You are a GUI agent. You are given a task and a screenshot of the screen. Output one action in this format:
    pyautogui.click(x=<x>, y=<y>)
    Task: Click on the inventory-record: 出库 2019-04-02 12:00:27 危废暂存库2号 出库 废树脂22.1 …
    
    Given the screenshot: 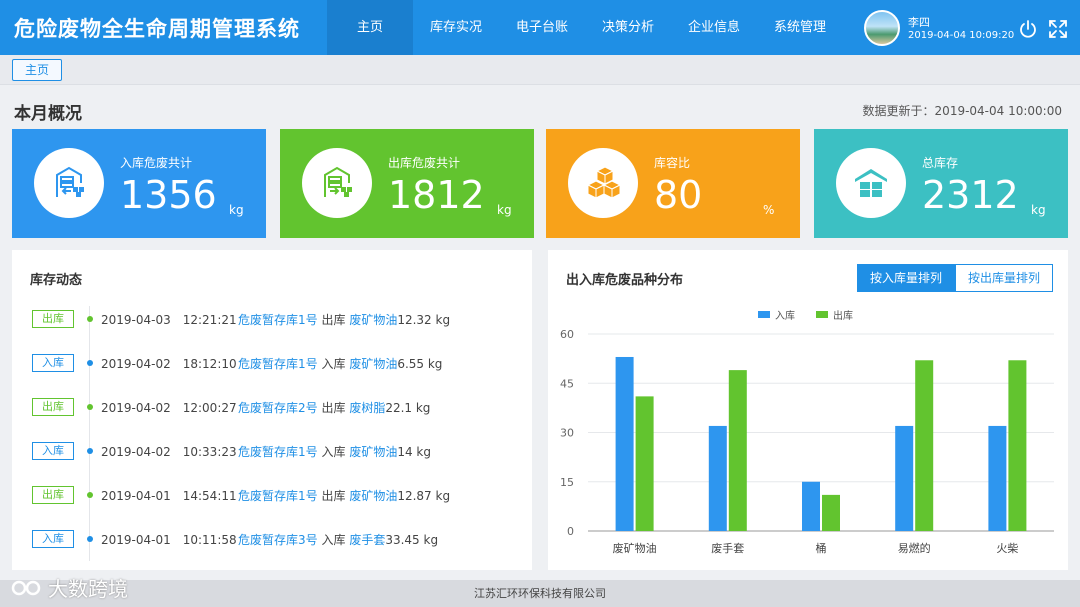 What is the action you would take?
    pyautogui.click(x=277, y=407)
    